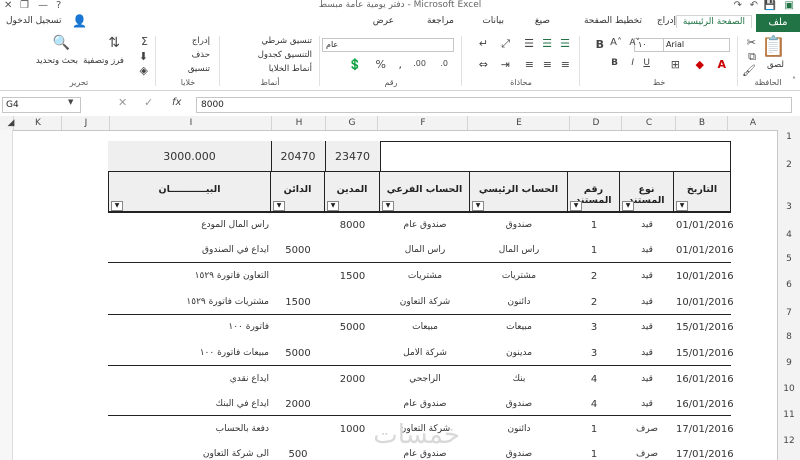 The height and width of the screenshot is (460, 800). What do you see at coordinates (789, 313) in the screenshot?
I see `row-header: 7` at bounding box center [789, 313].